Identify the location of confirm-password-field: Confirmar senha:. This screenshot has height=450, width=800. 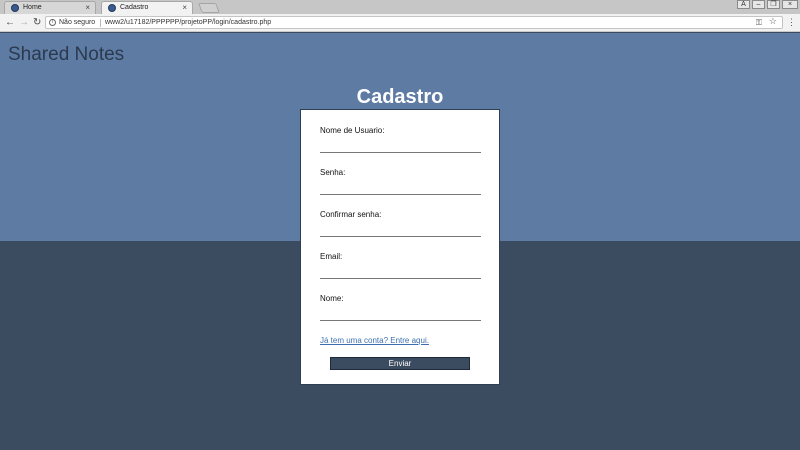
(400, 223).